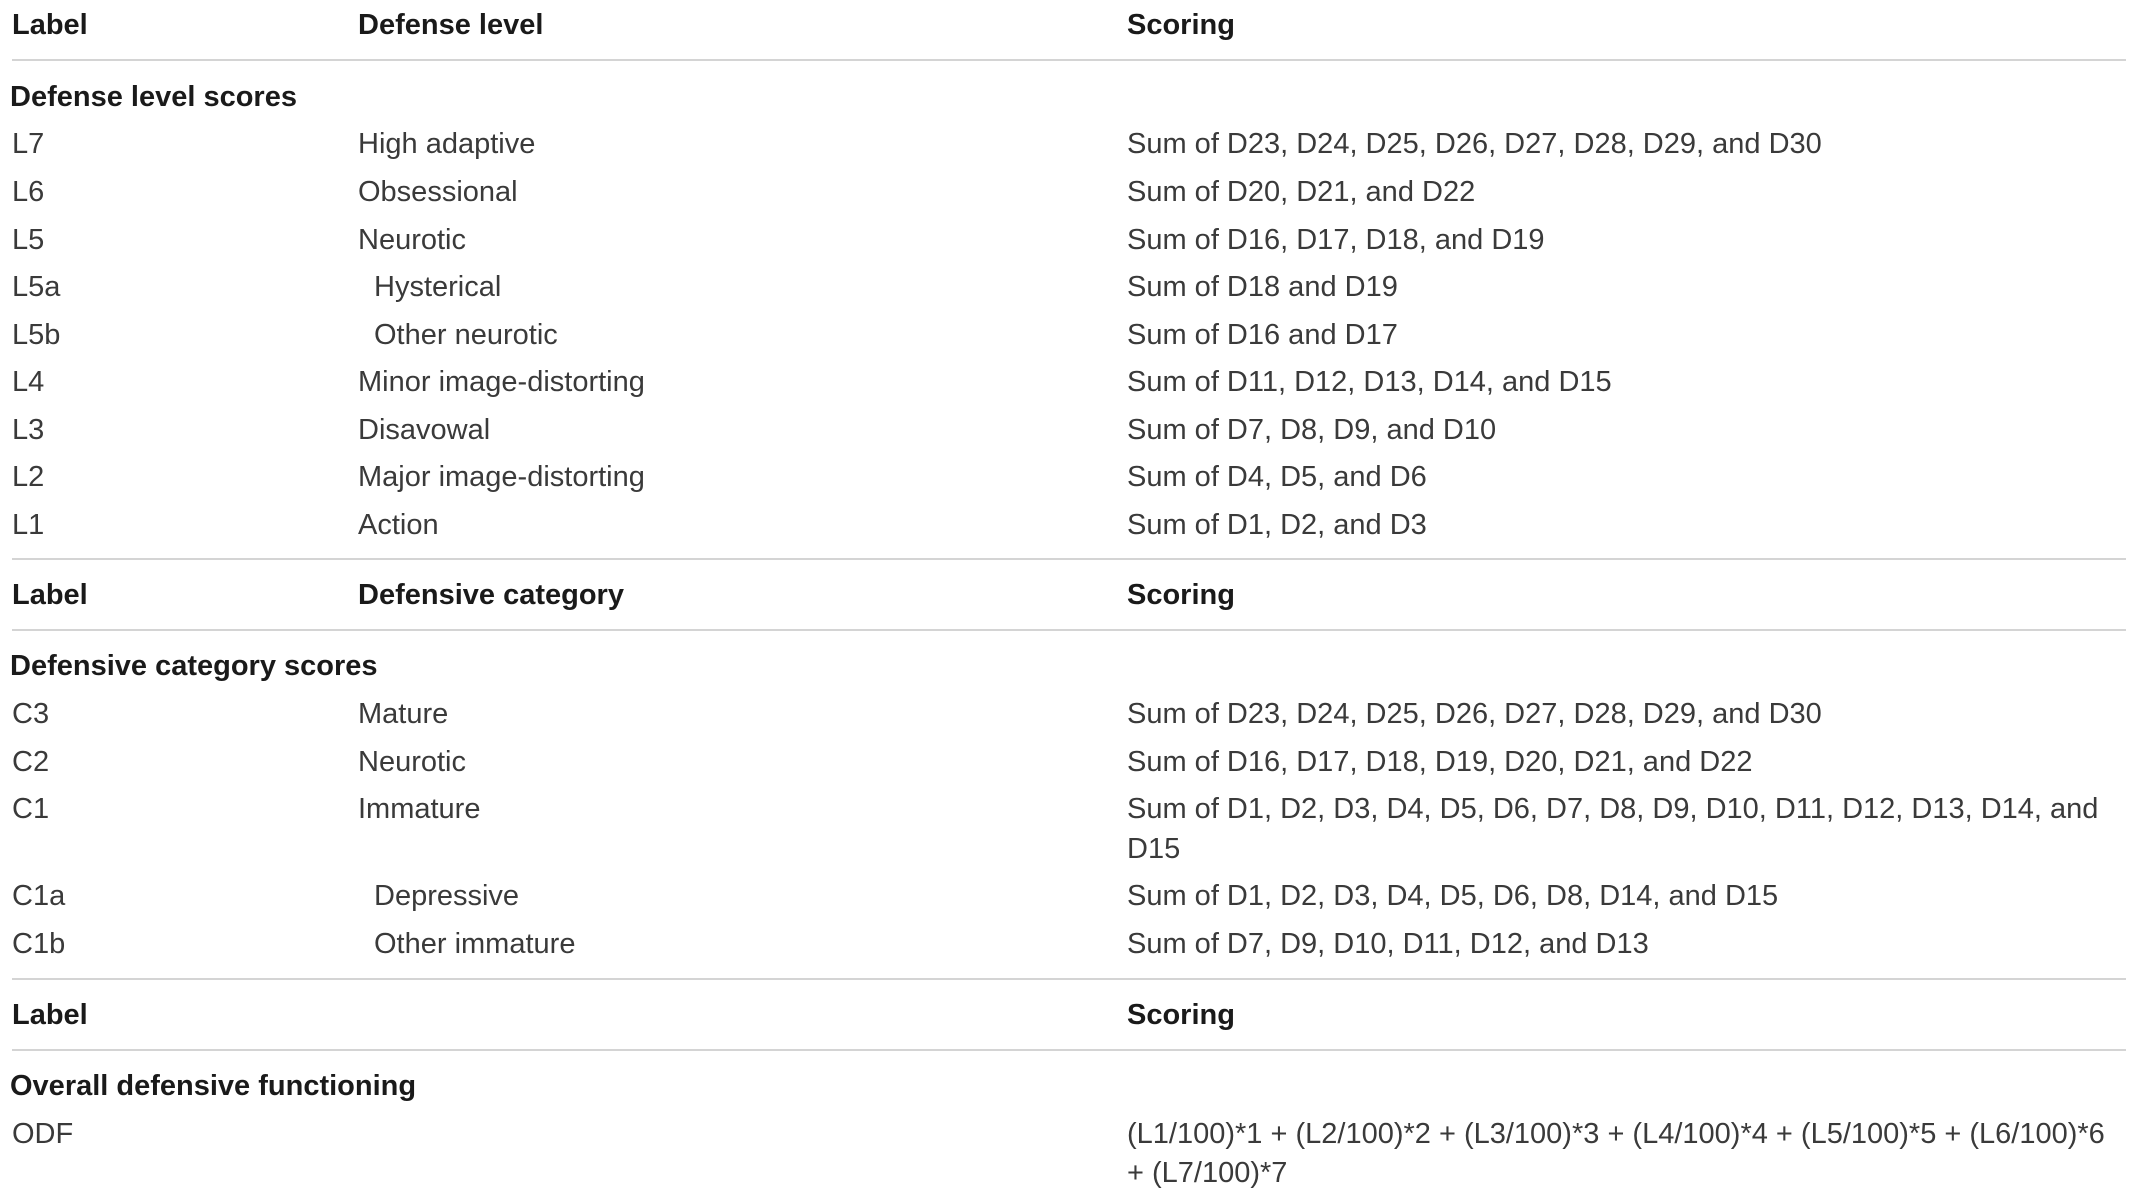 The image size is (2131, 1198). I want to click on row-scoring: Sum of D4, D5, and D6, so click(1277, 477).